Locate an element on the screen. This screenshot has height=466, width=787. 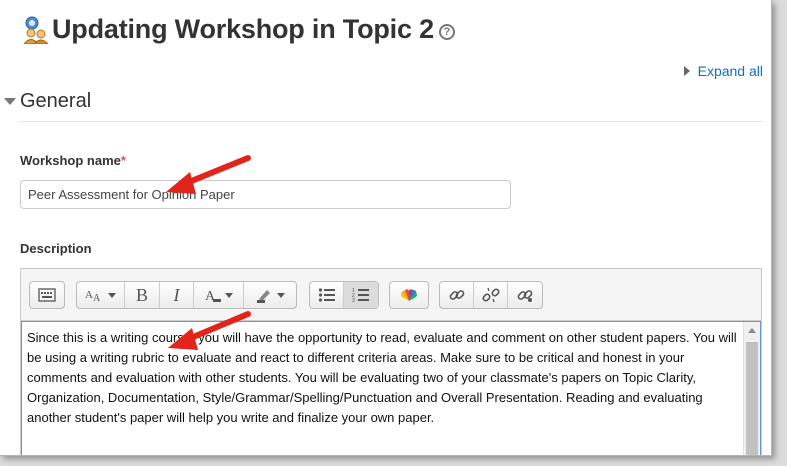
unlink-button is located at coordinates (491, 295).